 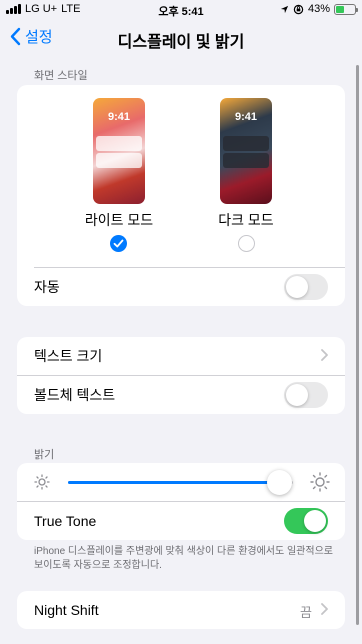 What do you see at coordinates (181, 287) in the screenshot?
I see `auto-row: 자동` at bounding box center [181, 287].